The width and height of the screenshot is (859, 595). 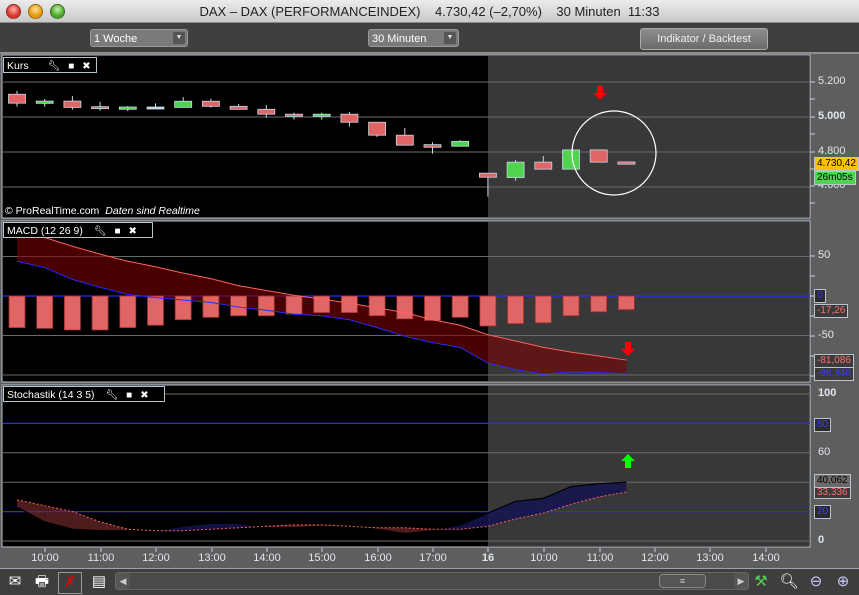 I want to click on time-tick-label: 16:00, so click(x=378, y=558).